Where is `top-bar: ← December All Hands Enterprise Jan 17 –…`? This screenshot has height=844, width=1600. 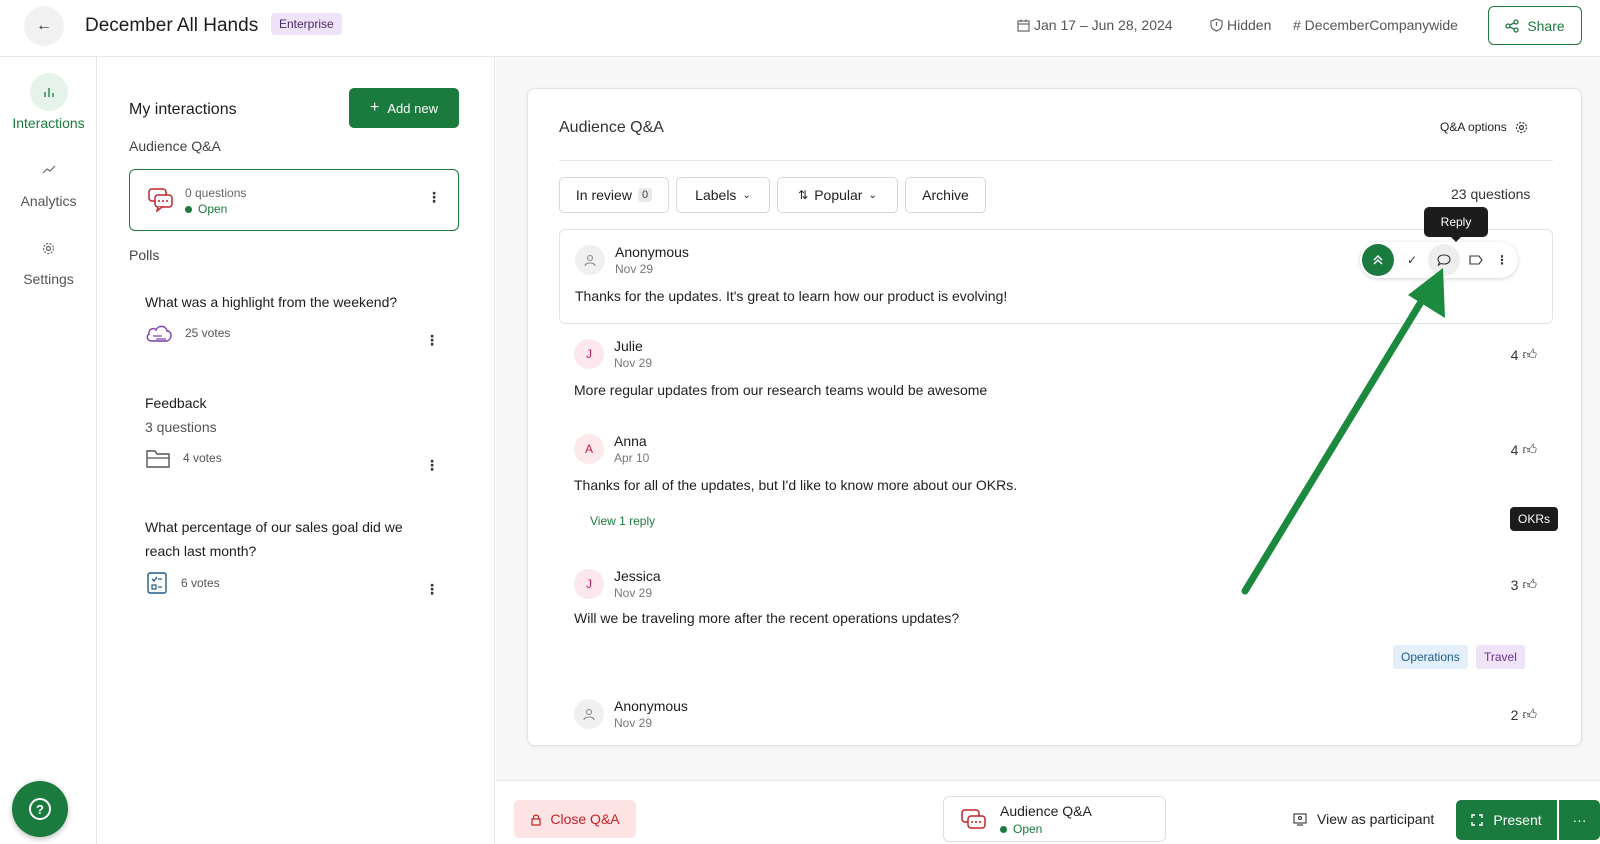
top-bar: ← December All Hands Enterprise Jan 17 –… is located at coordinates (800, 28).